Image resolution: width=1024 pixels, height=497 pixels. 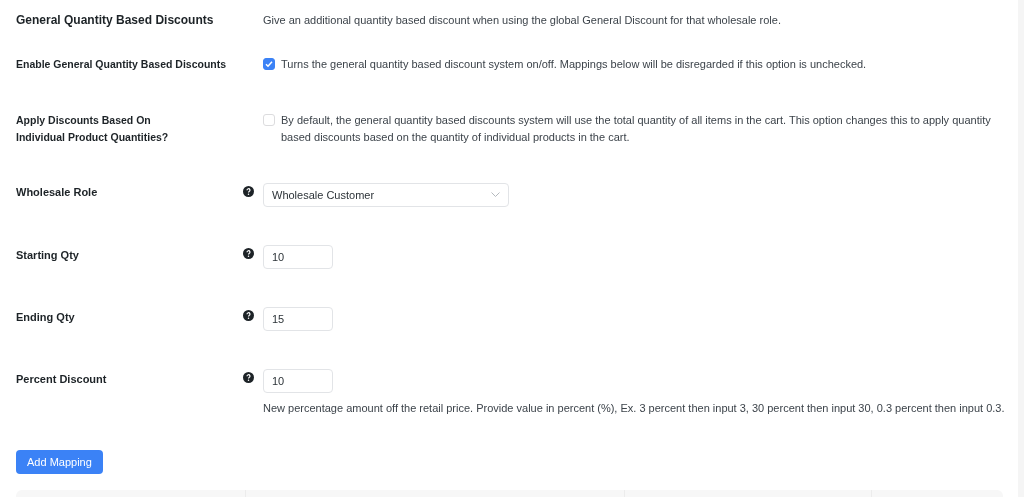 I want to click on add-mapping-button: Add Mapping, so click(x=59, y=462).